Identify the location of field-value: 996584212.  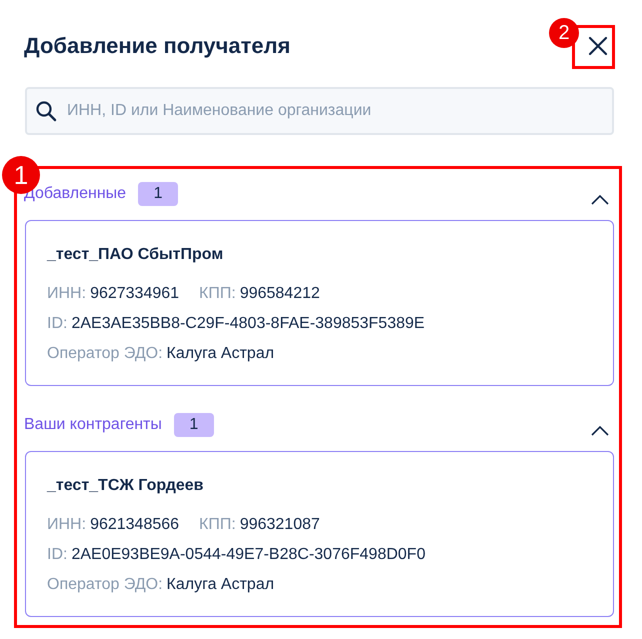
(280, 294).